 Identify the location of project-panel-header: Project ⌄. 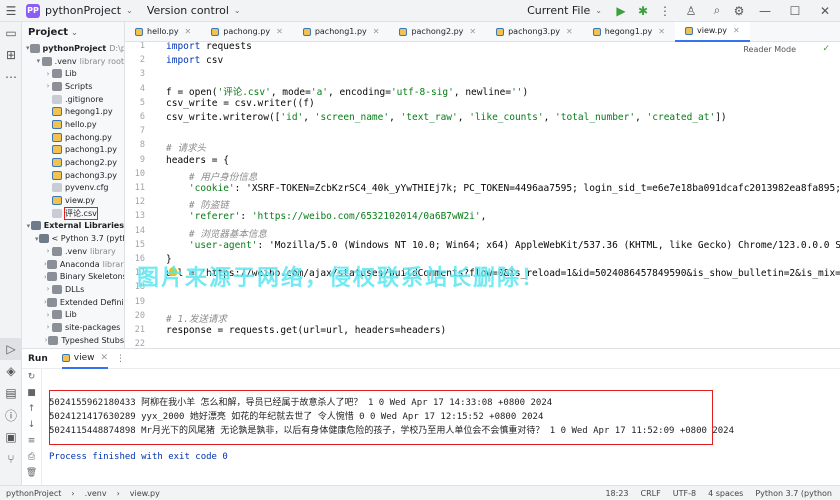
(73, 32).